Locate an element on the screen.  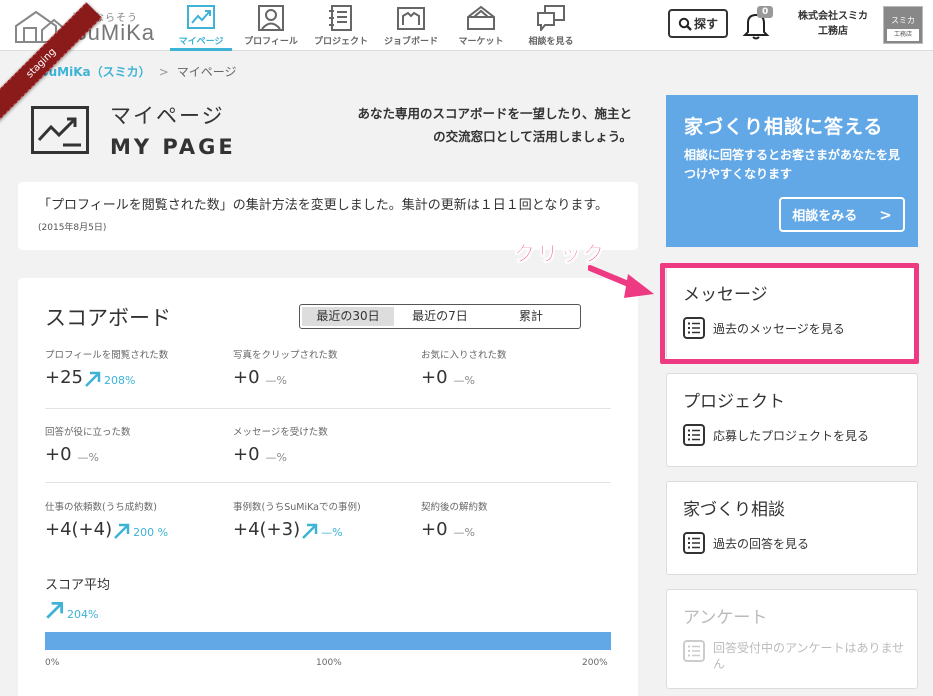
score-average-title: スコア平均 is located at coordinates (78, 585).